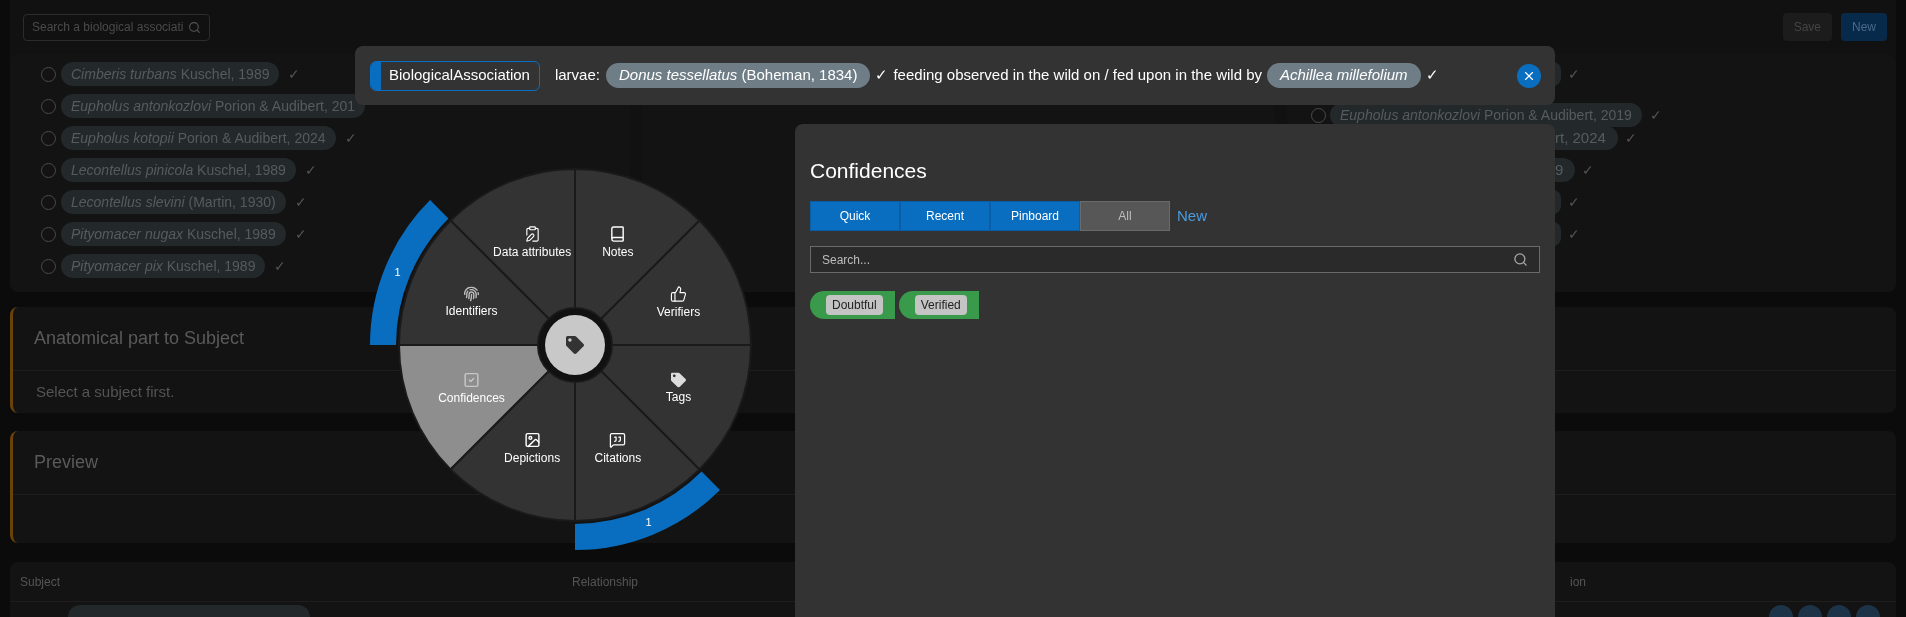  I want to click on panel-title: Confidences, so click(869, 171).